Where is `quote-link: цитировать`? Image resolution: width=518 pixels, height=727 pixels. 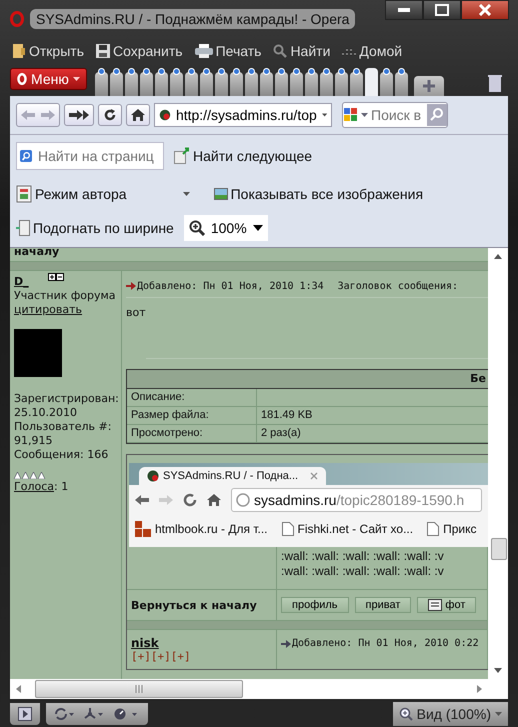
quote-link: цитировать is located at coordinates (48, 309).